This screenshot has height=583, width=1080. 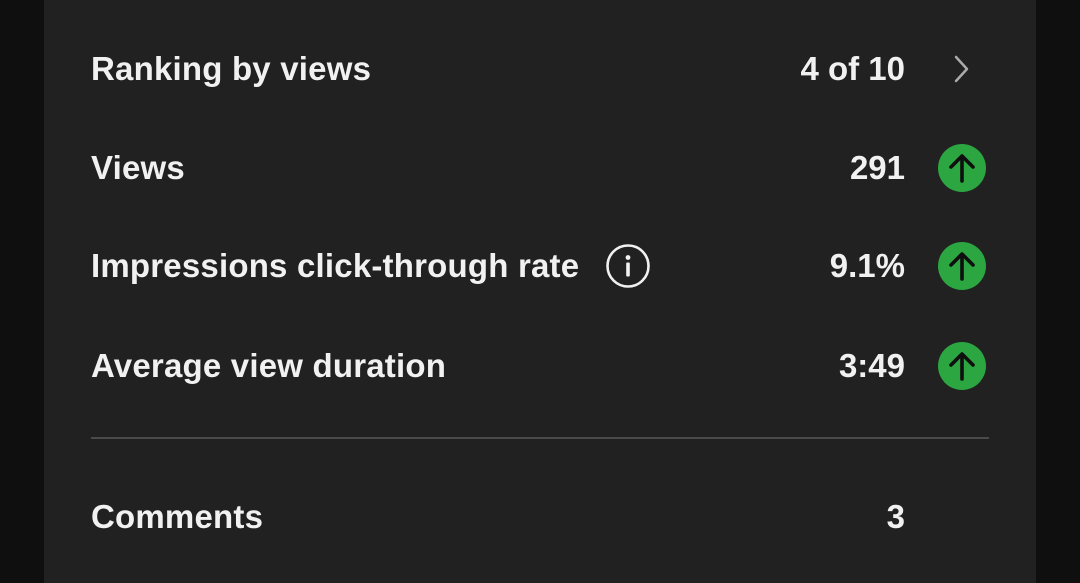 What do you see at coordinates (867, 265) in the screenshot?
I see `ctr-value: 9.1%` at bounding box center [867, 265].